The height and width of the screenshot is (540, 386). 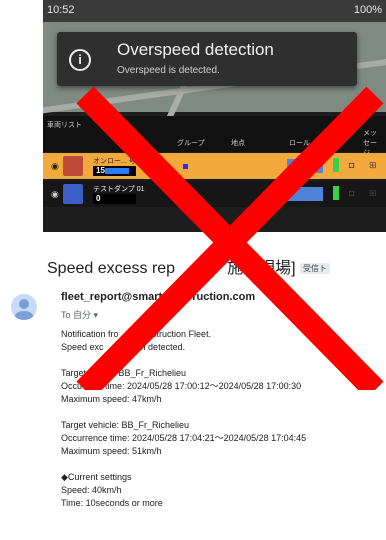 What do you see at coordinates (112, 503) in the screenshot?
I see `body-line: Time: 10seconds or more` at bounding box center [112, 503].